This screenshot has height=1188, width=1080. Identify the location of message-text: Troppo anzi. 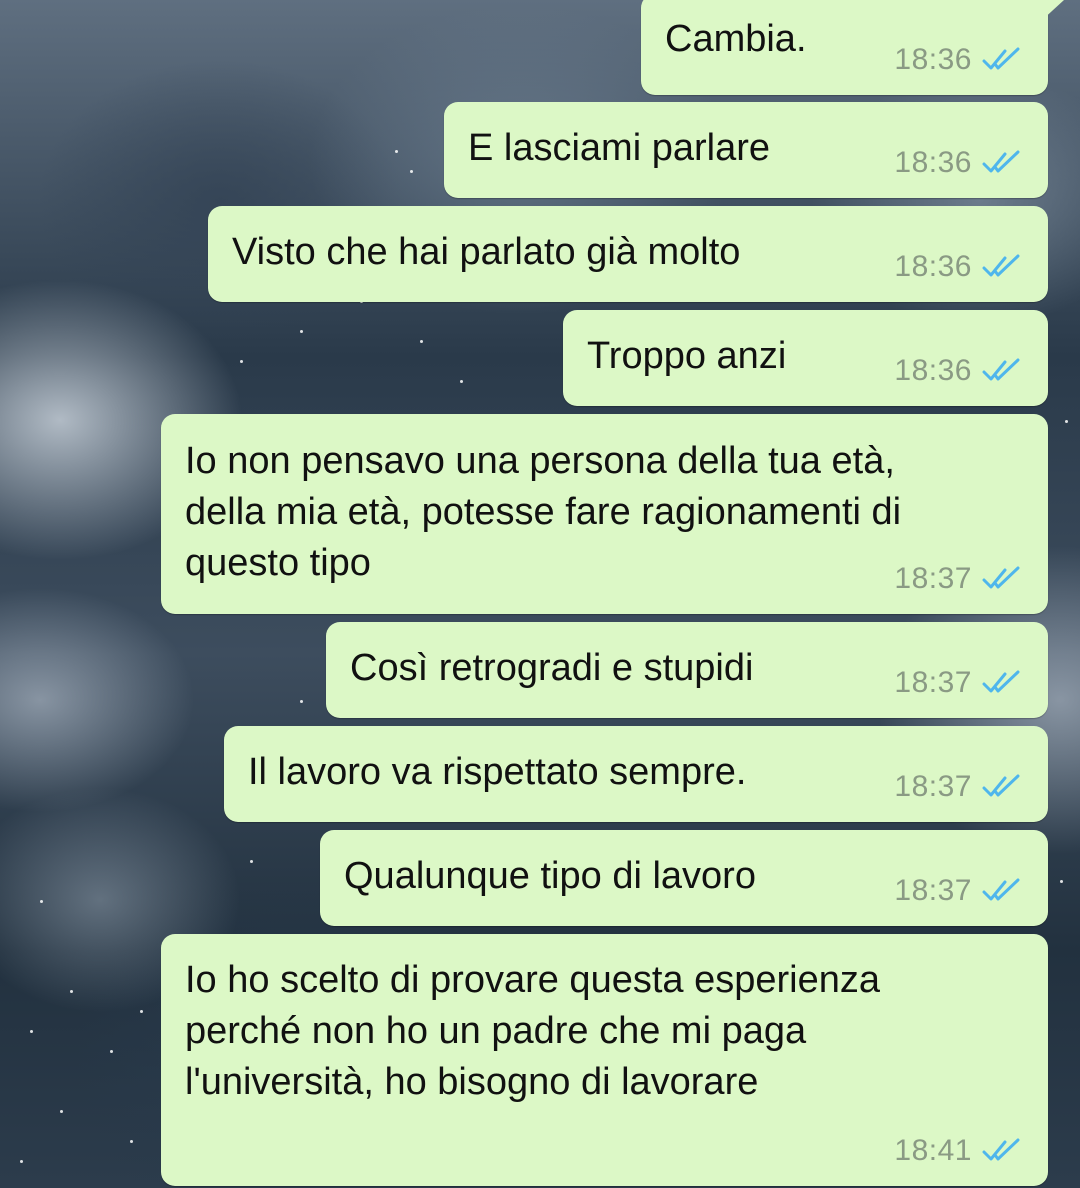
(687, 356).